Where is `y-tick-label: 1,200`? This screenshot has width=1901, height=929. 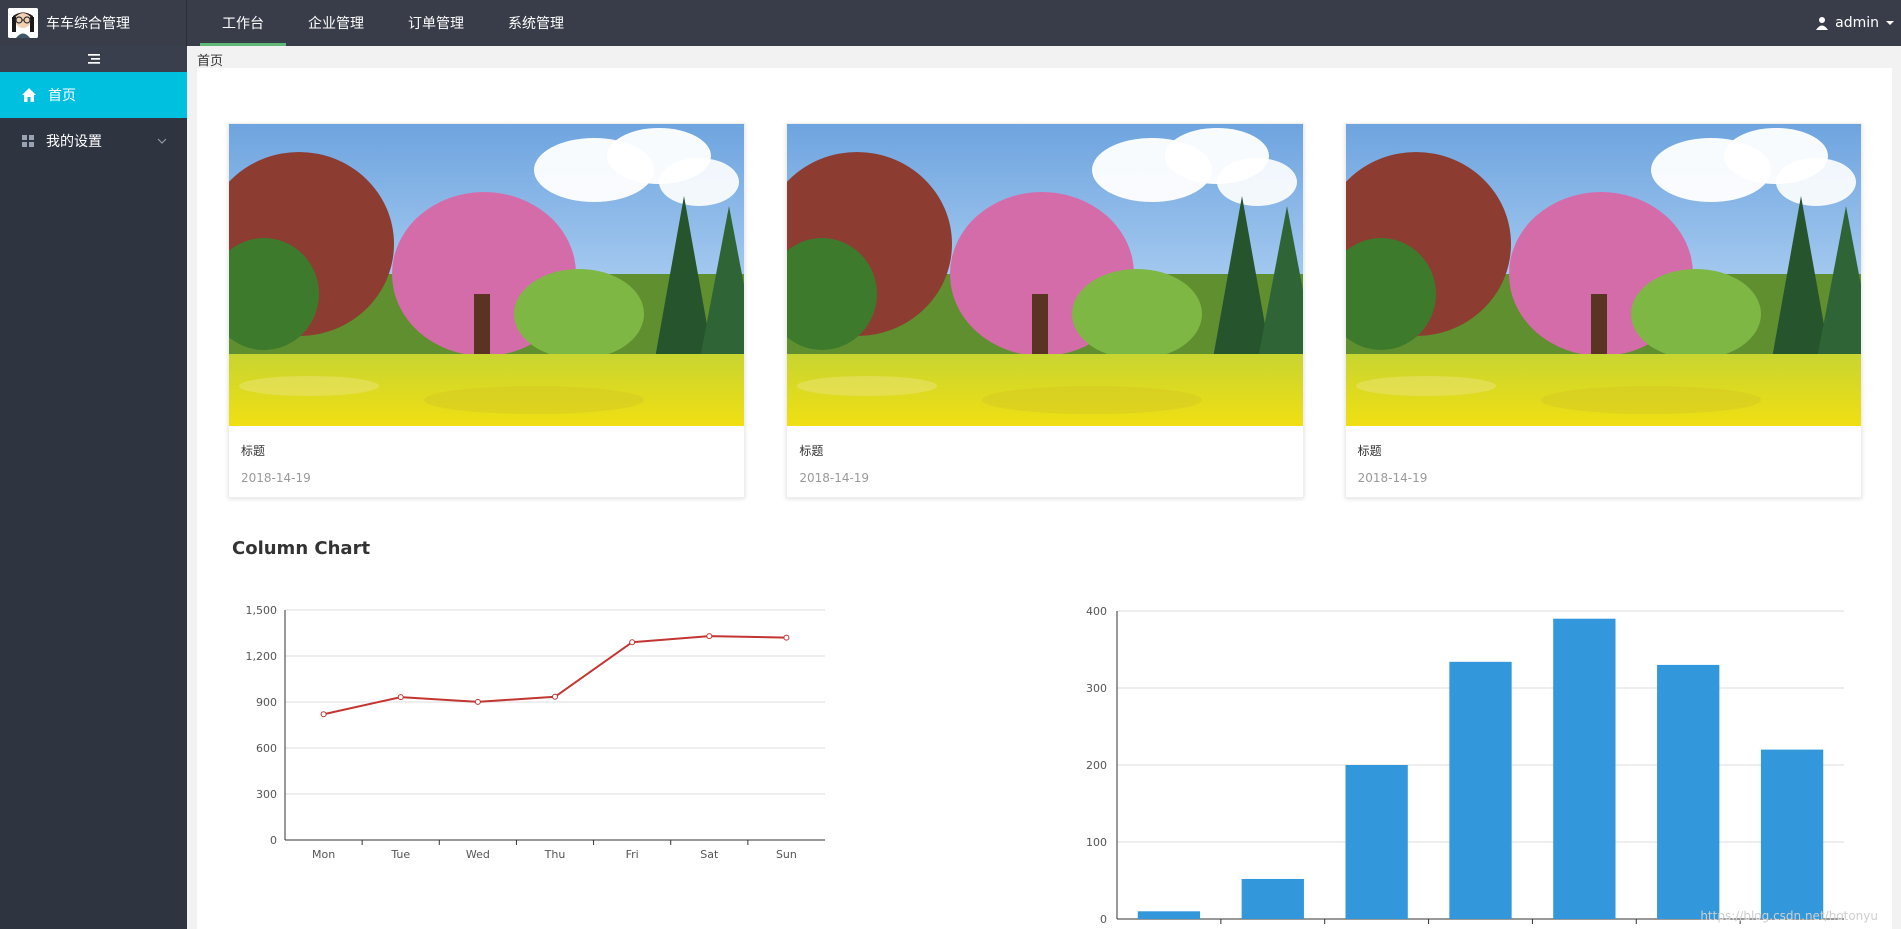
y-tick-label: 1,200 is located at coordinates (262, 656).